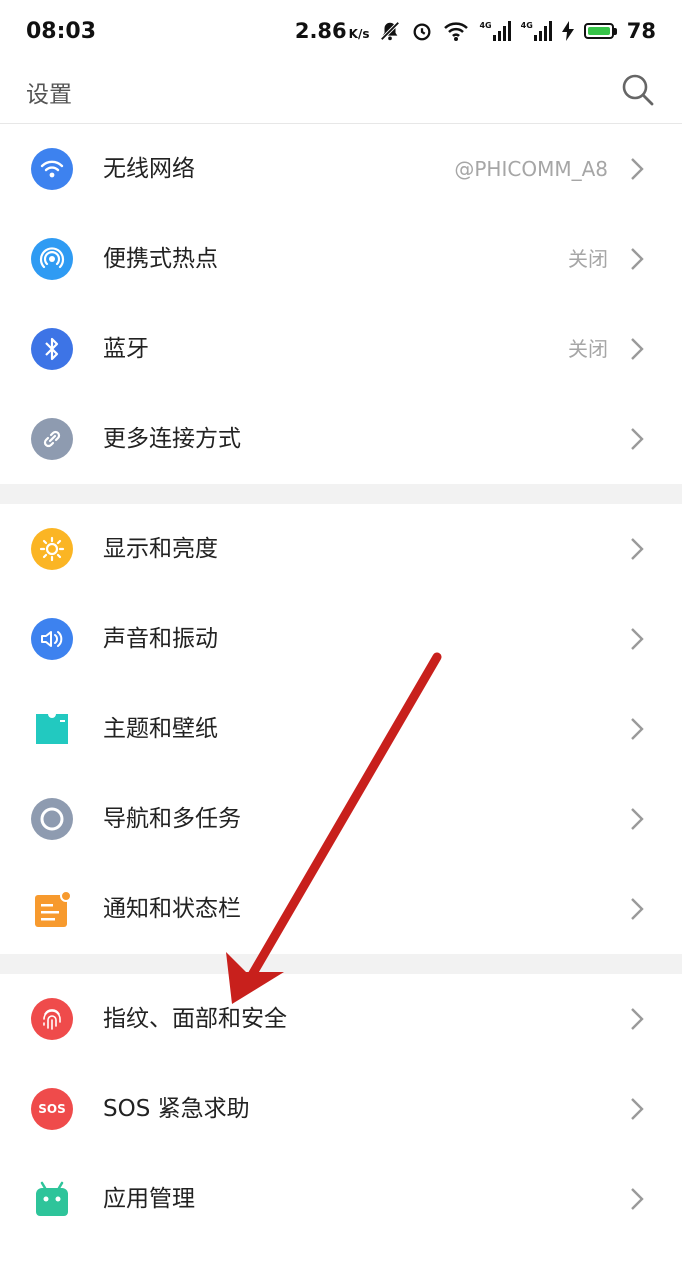 This screenshot has width=682, height=1279. I want to click on network-speed: 2.86 K/s, so click(332, 31).